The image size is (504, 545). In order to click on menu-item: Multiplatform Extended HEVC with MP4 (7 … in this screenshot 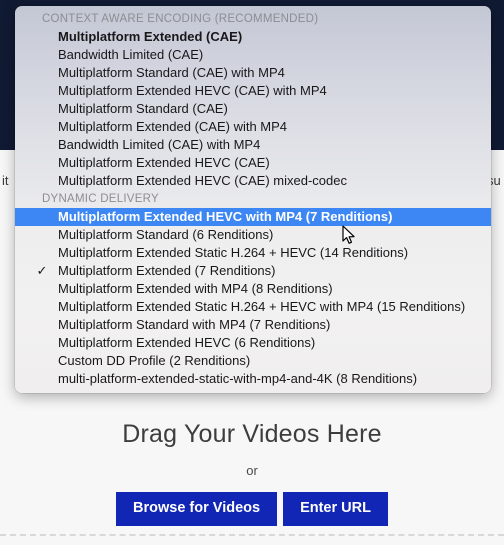, I will do `click(253, 217)`.